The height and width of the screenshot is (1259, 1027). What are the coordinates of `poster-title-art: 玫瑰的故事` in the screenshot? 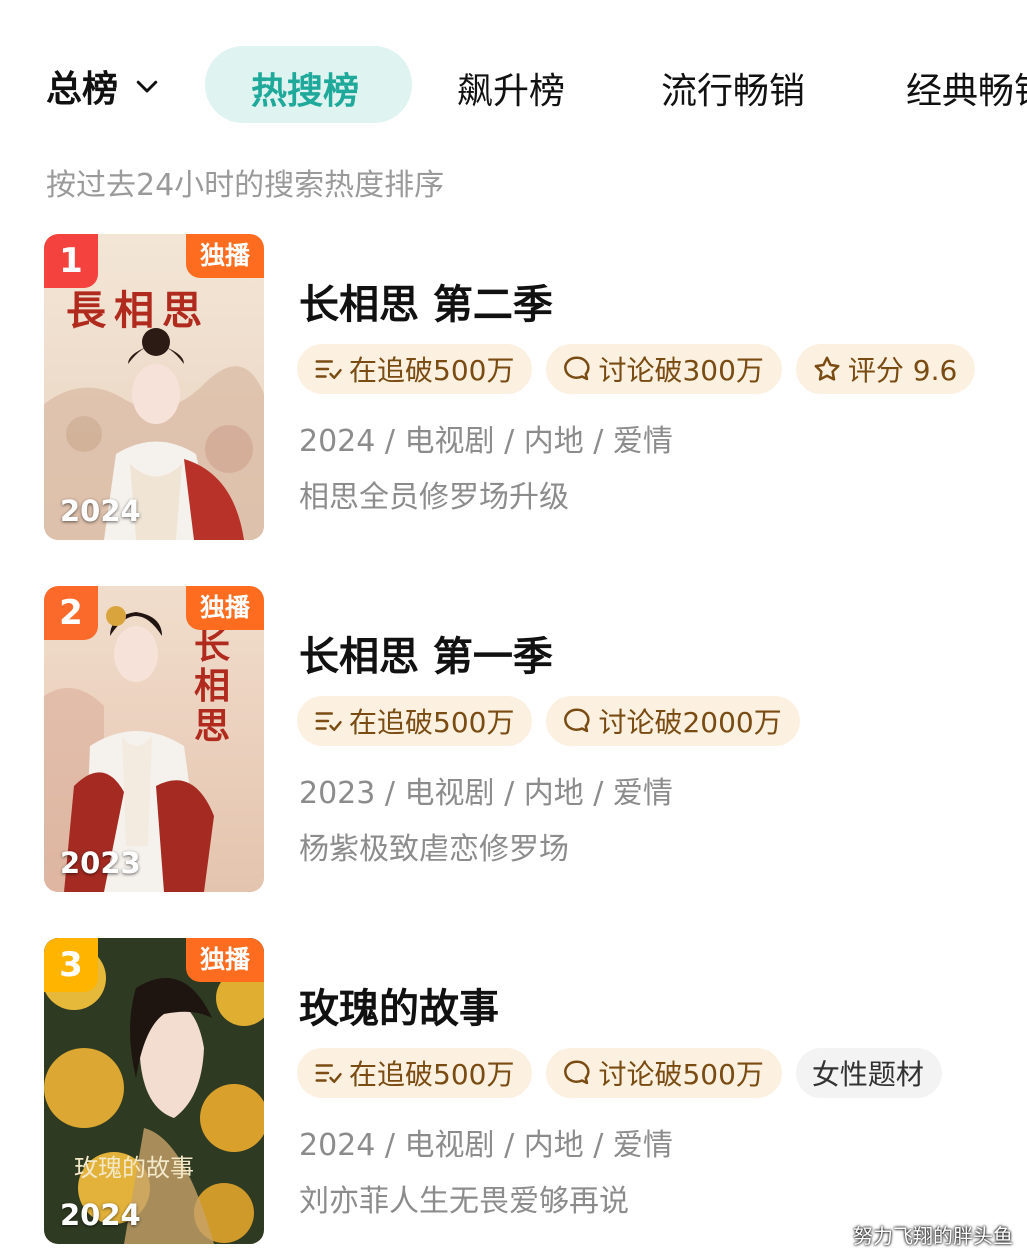 It's located at (134, 1168).